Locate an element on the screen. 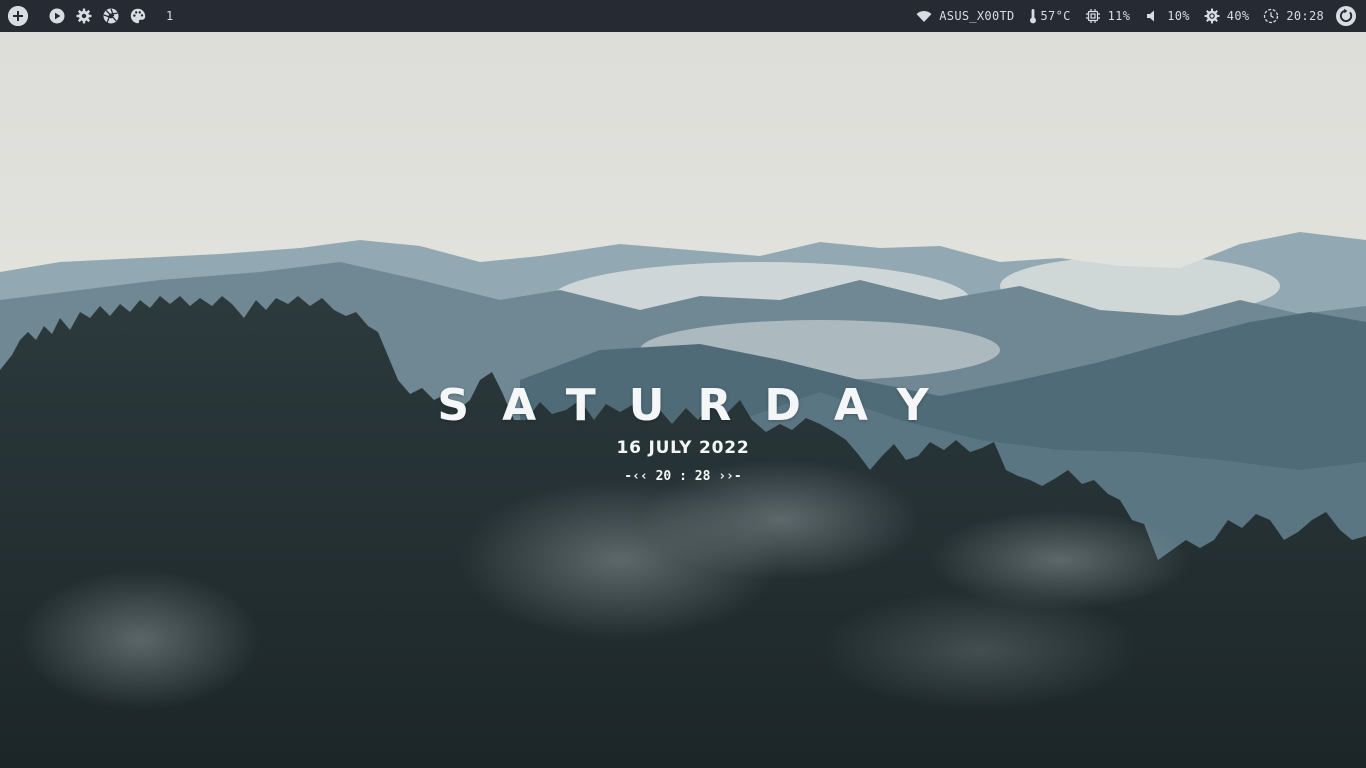 Image resolution: width=1366 pixels, height=768 pixels. power-icon is located at coordinates (1346, 16).